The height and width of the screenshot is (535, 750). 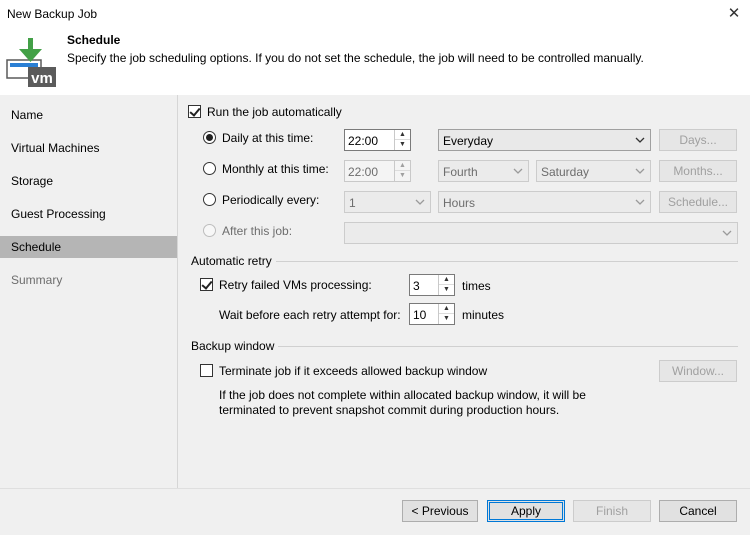 I want to click on finish-button: Finish, so click(x=612, y=511).